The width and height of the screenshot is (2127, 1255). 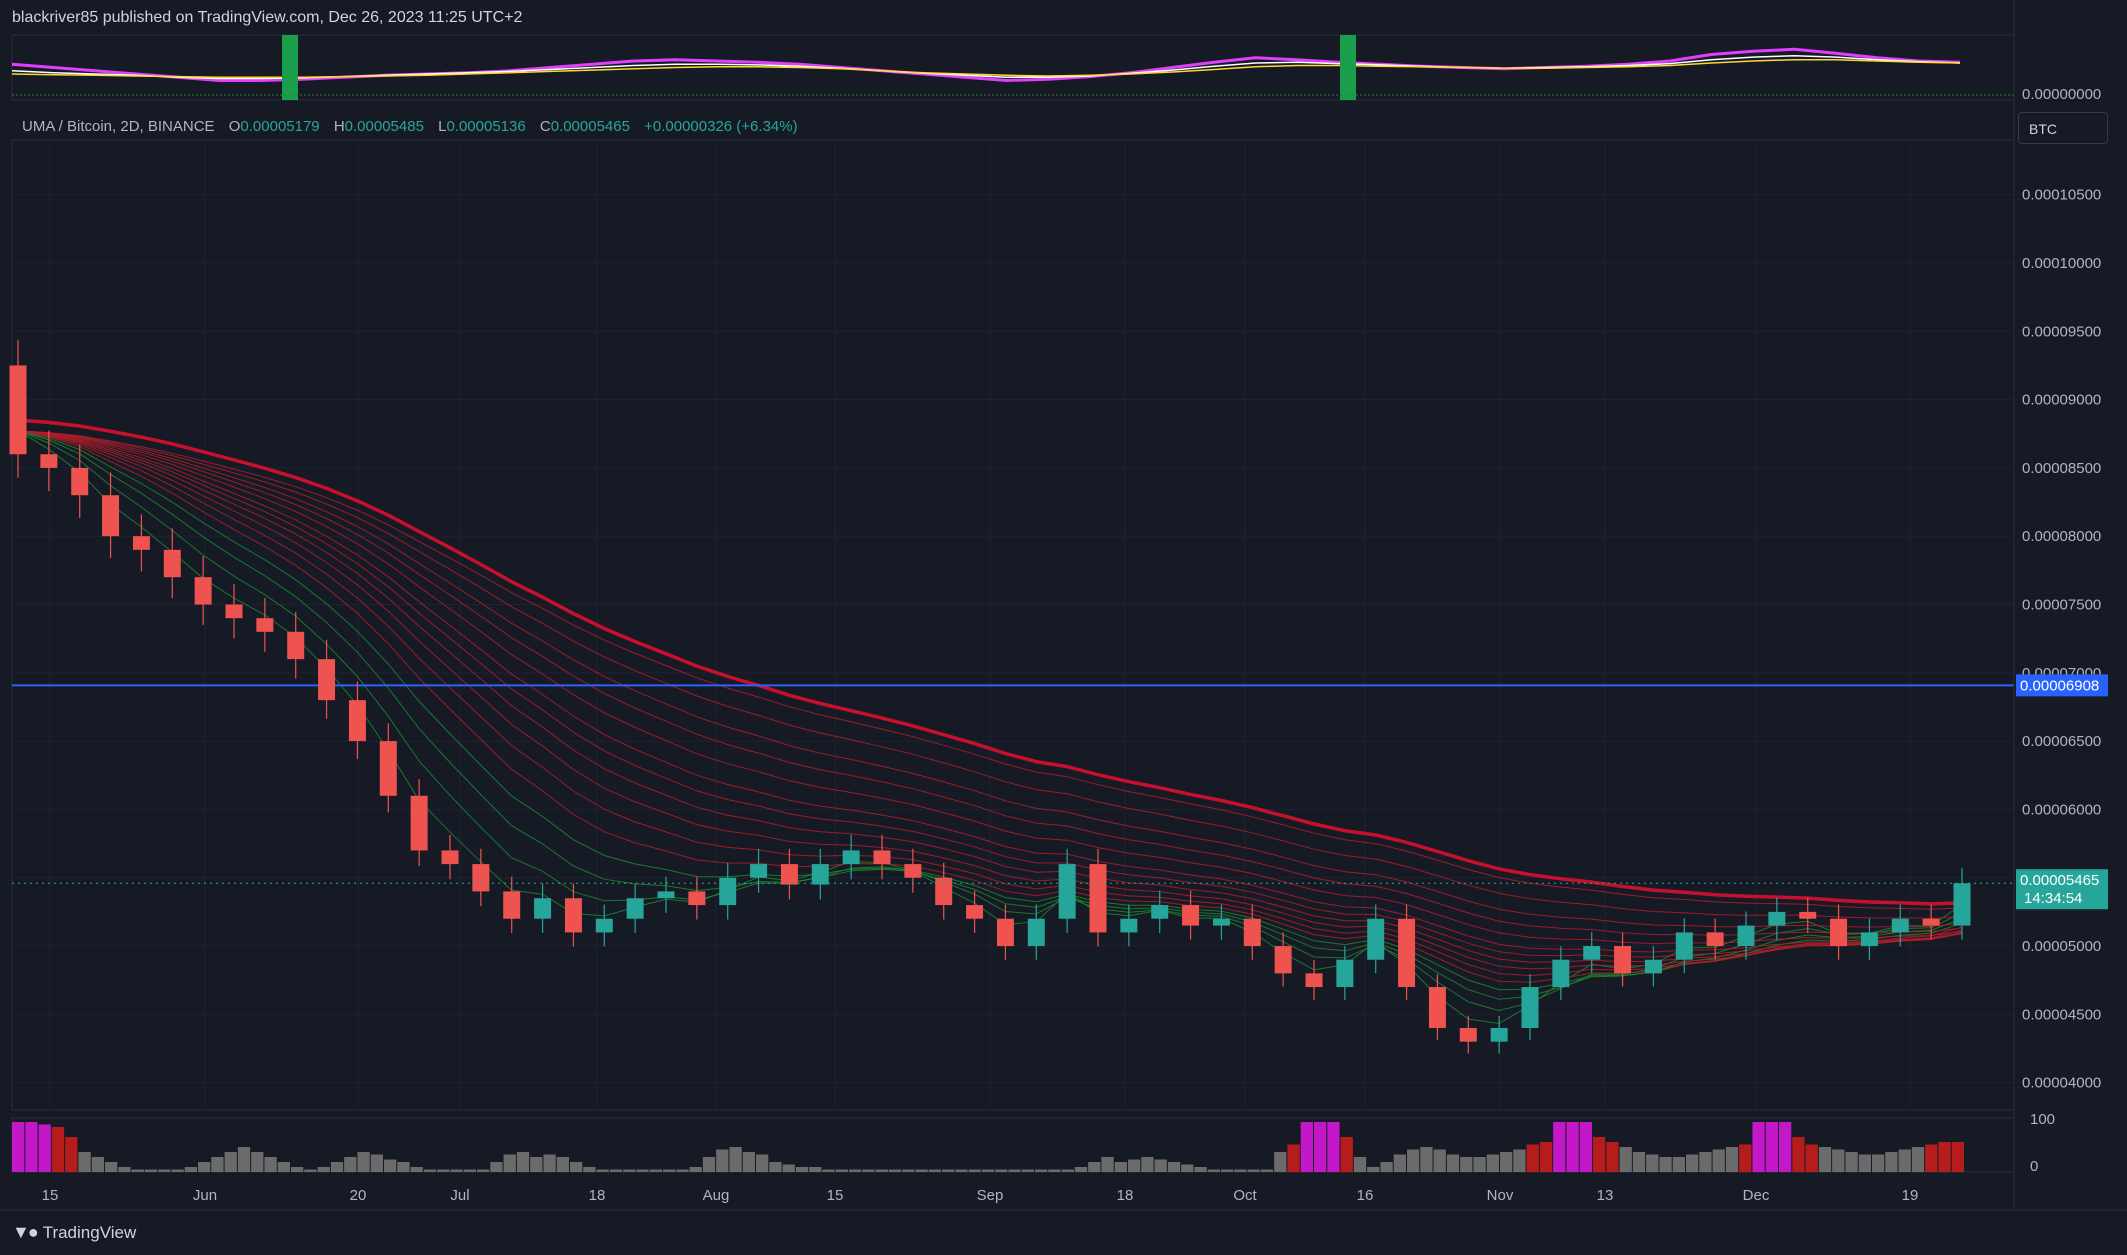 I want to click on price-axis-label: 0.00007500, so click(x=2061, y=605).